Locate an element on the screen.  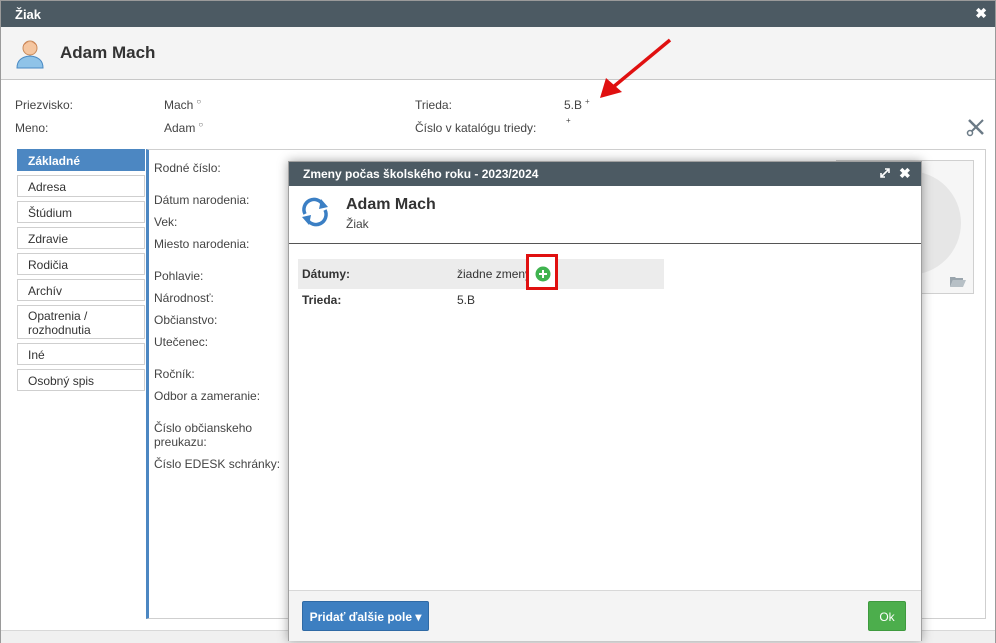
class-value: 5.B + is located at coordinates (577, 104).